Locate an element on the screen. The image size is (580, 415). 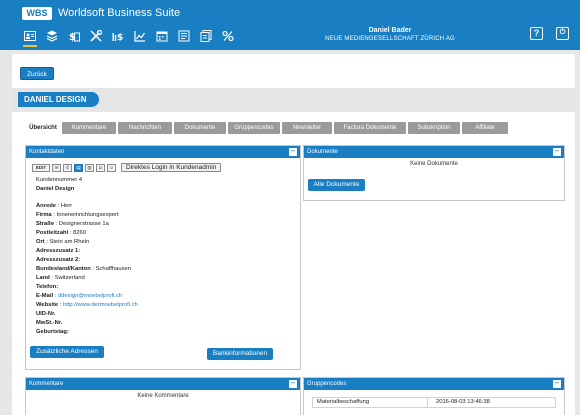
tab-factura-dokumente: Factura Dokumente is located at coordinates (370, 128).